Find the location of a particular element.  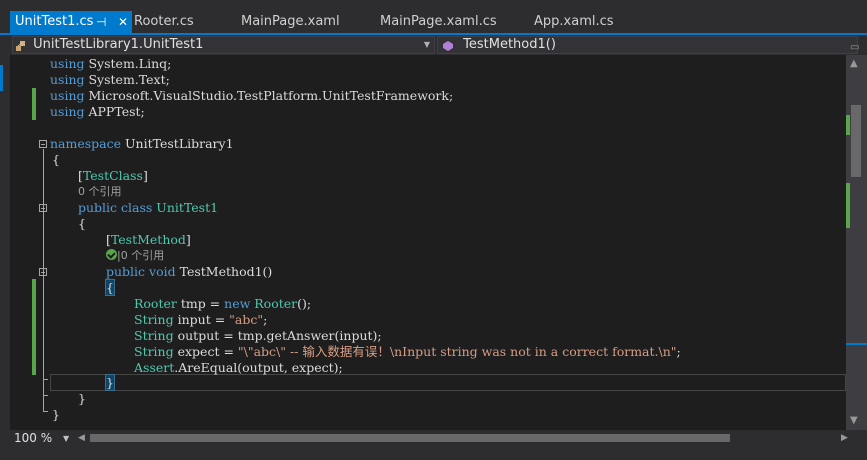

close-icon: ✕ is located at coordinates (123, 22).